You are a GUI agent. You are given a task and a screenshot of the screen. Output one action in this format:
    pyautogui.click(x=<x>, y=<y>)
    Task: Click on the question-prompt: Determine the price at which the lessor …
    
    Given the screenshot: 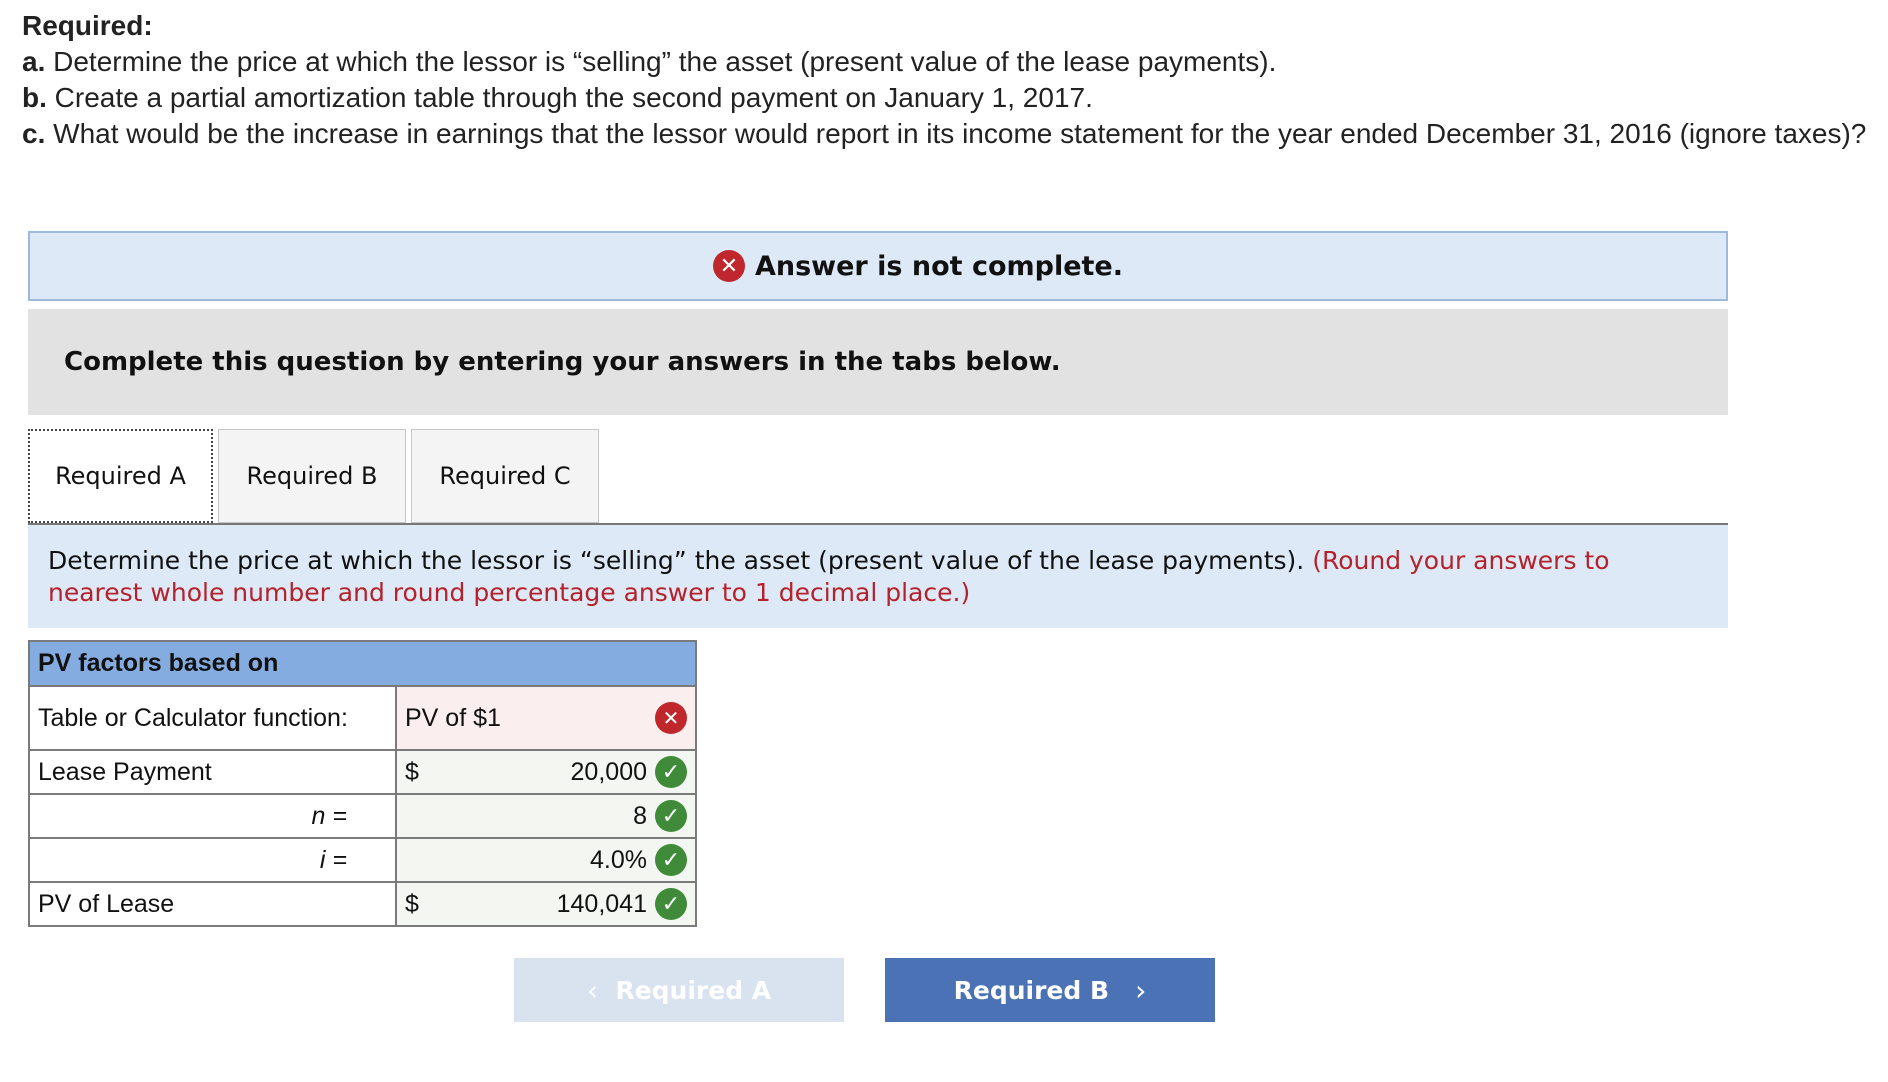 What is the action you would take?
    pyautogui.click(x=878, y=576)
    